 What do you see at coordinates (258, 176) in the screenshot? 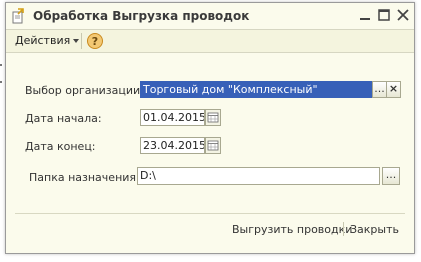
I see `folder-field: D:\` at bounding box center [258, 176].